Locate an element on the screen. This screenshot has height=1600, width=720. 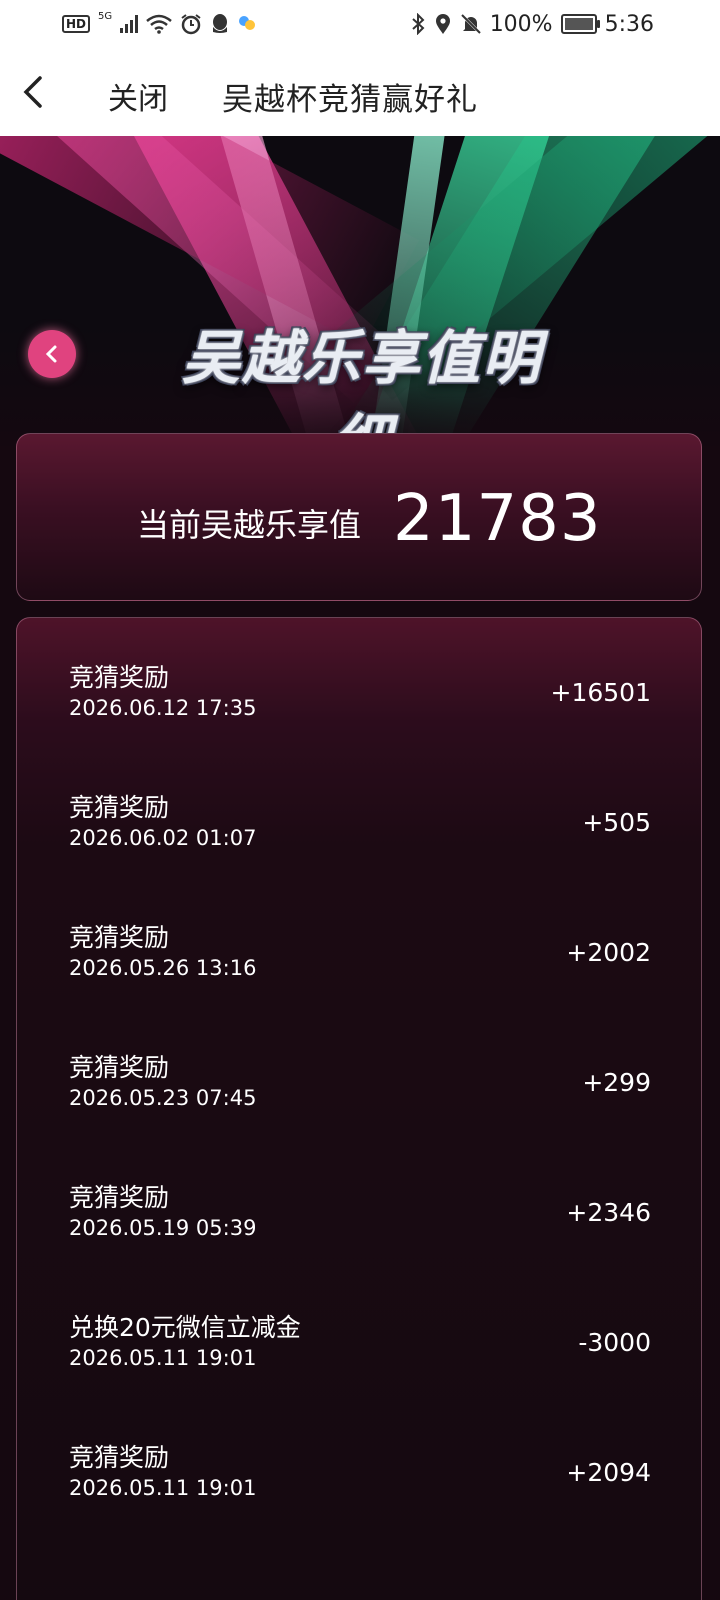
list-item: 竞猜奖励 2026.06.02 01:07 +505 is located at coordinates (360, 813).